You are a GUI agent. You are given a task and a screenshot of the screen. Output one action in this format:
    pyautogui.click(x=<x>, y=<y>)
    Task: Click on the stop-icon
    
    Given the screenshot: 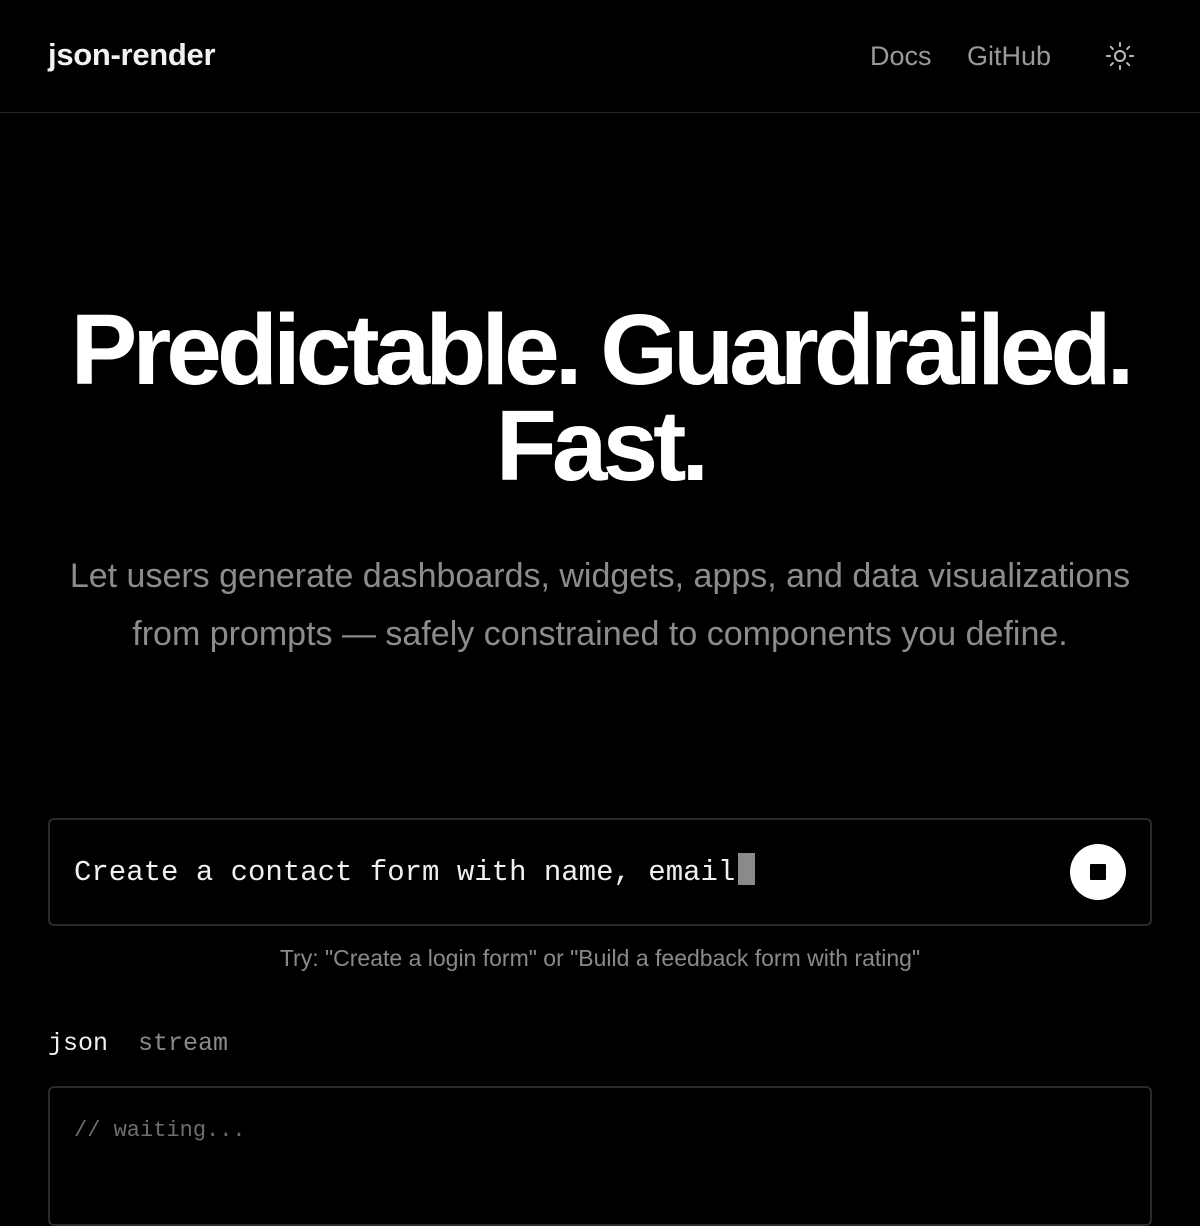 What is the action you would take?
    pyautogui.click(x=1098, y=872)
    